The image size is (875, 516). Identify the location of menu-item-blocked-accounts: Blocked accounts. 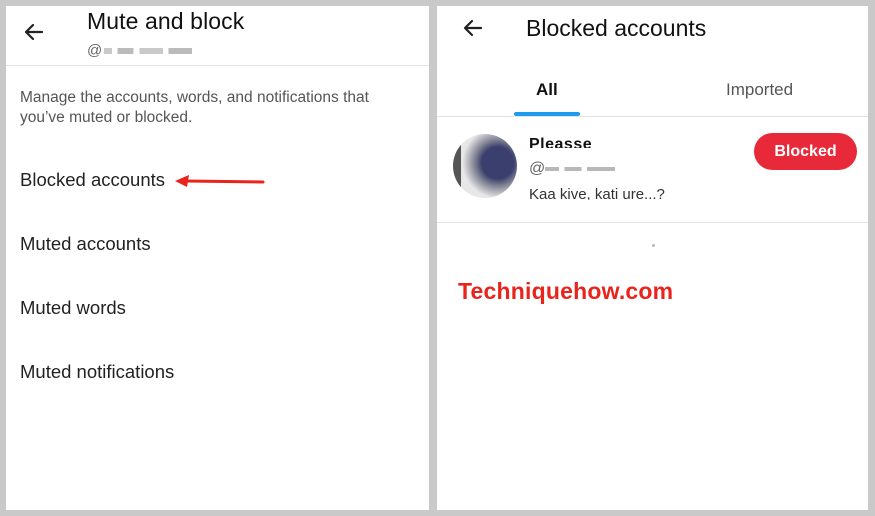
(92, 180).